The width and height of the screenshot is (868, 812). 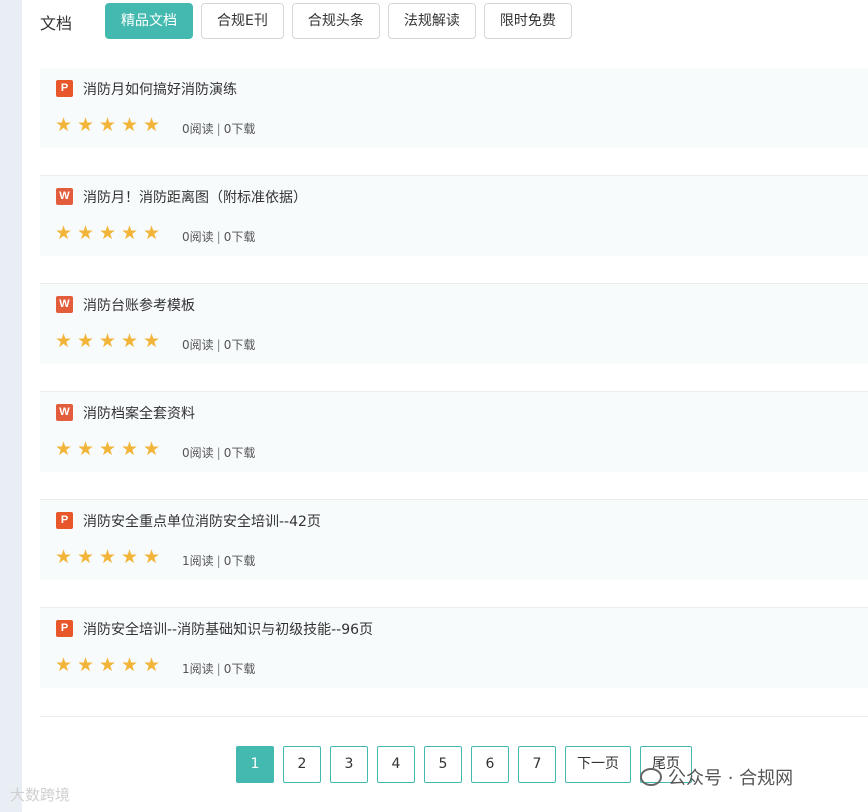 I want to click on doc-title: 消防档案全套资料, so click(x=139, y=413).